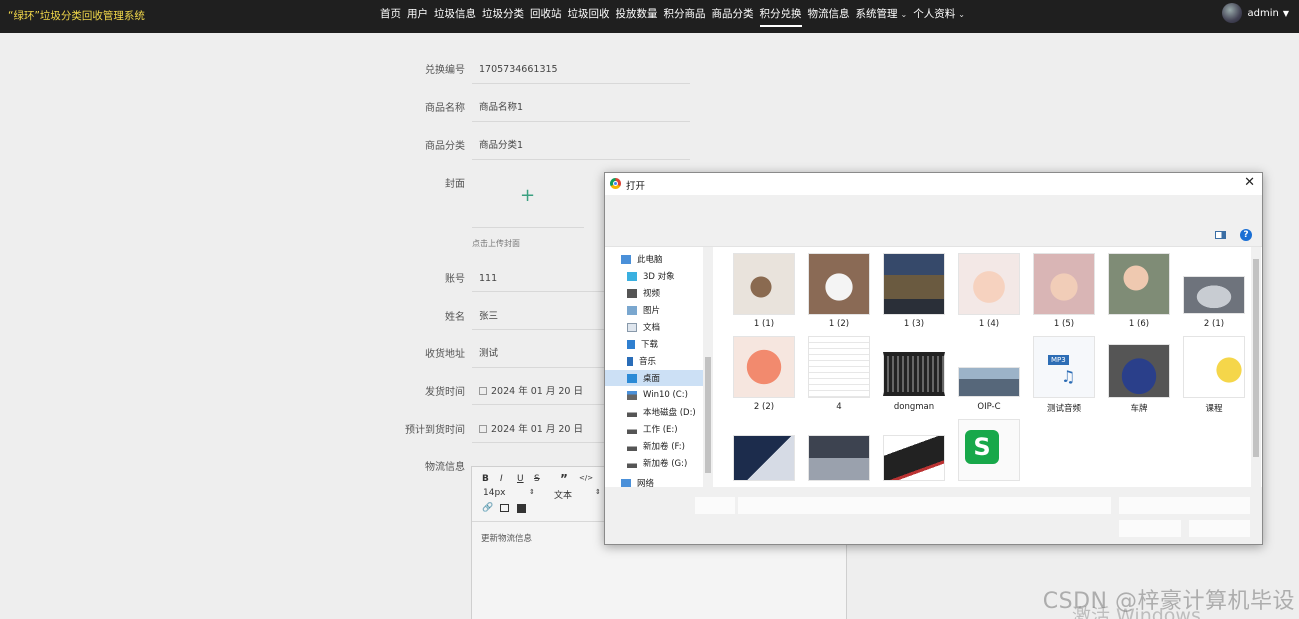  What do you see at coordinates (518, 70) in the screenshot?
I see `exchange-no-field: 1705734661315` at bounding box center [518, 70].